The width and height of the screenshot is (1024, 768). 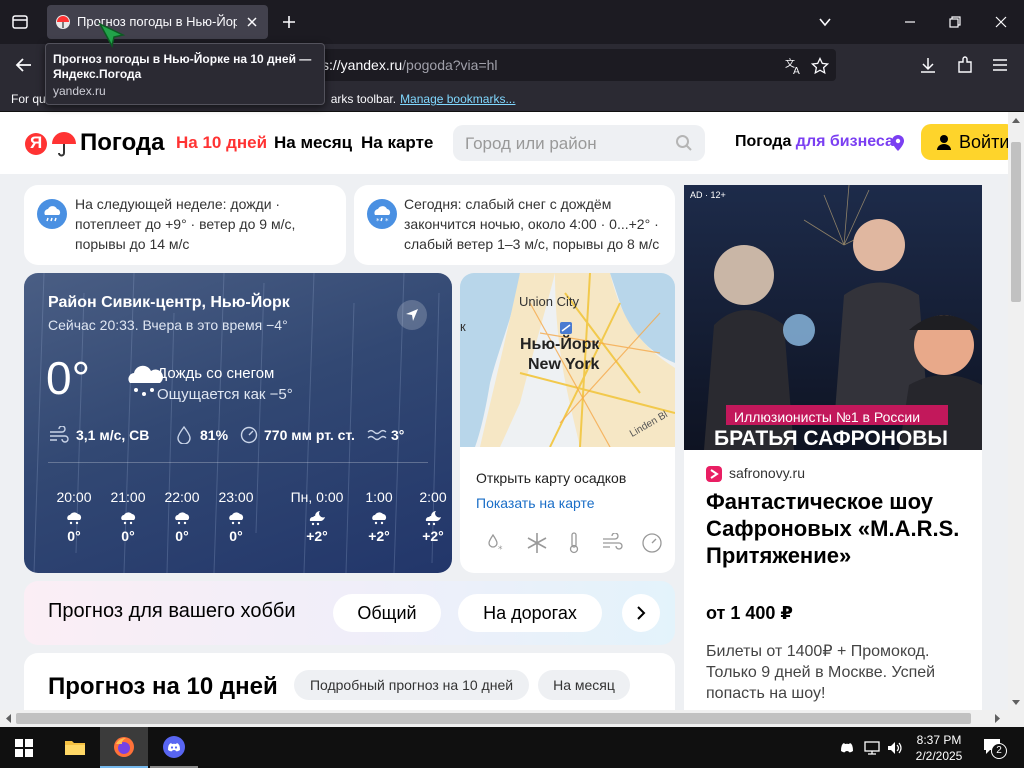 I want to click on hour-forecast: 21:00 0°, so click(x=128, y=516).